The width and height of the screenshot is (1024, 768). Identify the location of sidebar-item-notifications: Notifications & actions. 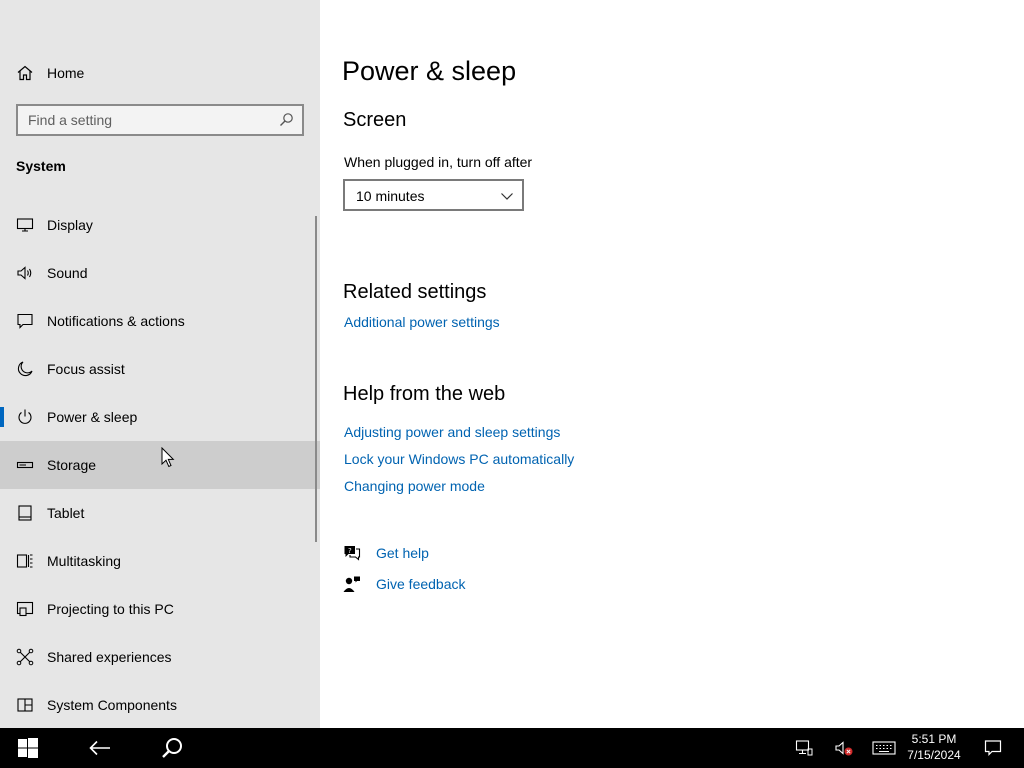
(158, 321).